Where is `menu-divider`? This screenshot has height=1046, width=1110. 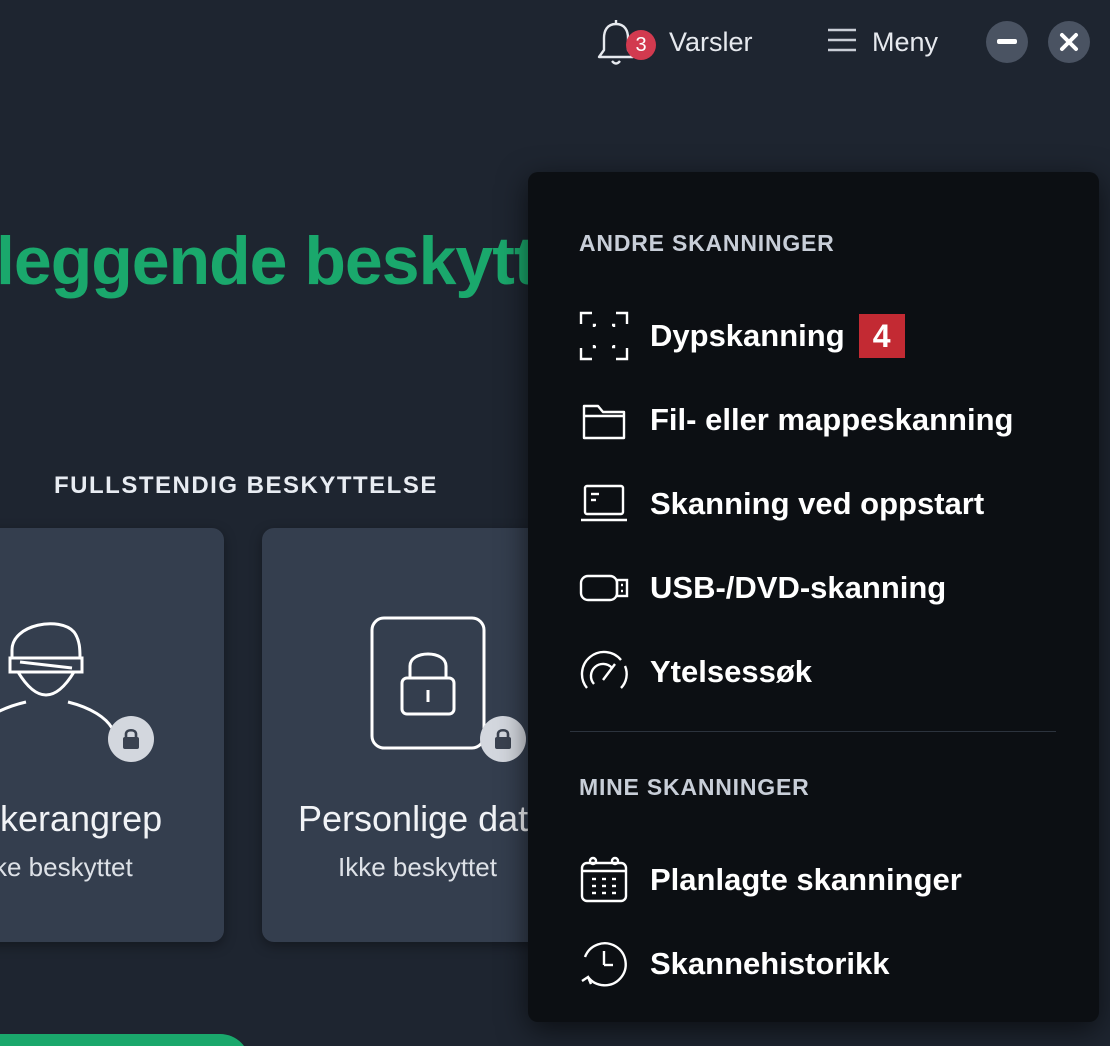 menu-divider is located at coordinates (813, 731).